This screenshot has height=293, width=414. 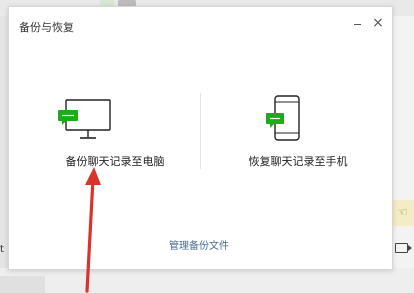 I want to click on background-bottom-left, so click(x=22, y=284).